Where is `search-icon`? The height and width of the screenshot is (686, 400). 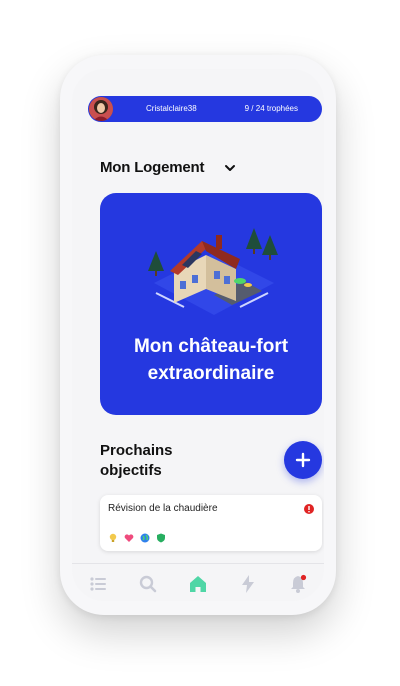
search-icon is located at coordinates (148, 584).